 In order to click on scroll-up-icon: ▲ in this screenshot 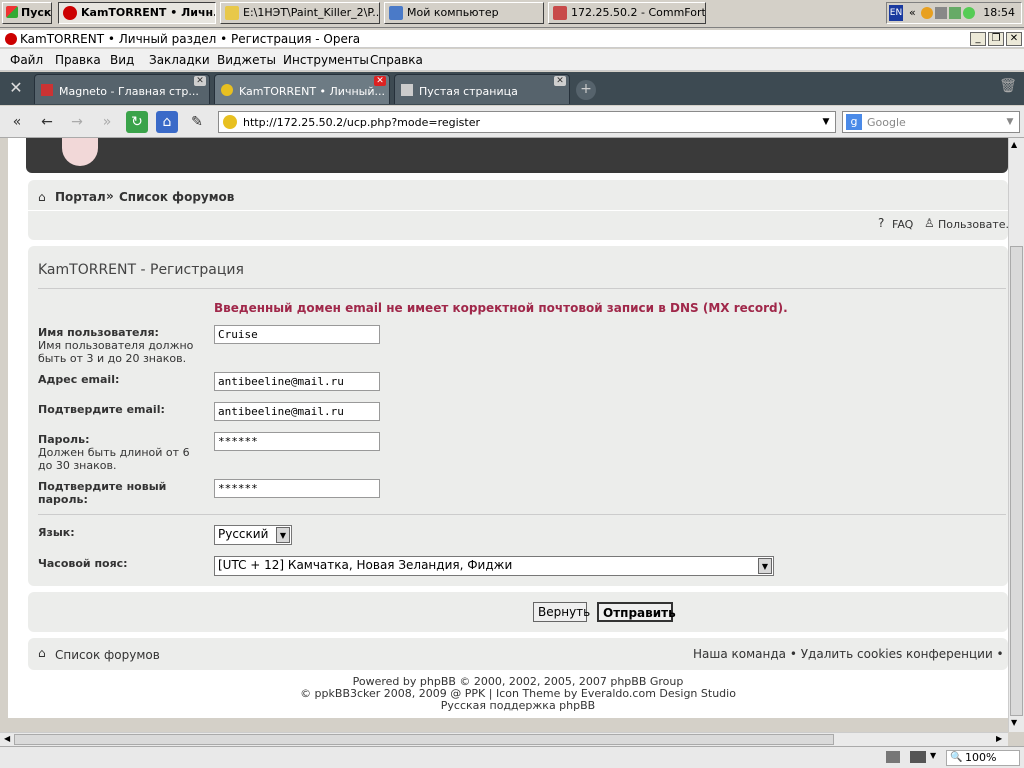, I will do `click(1014, 144)`.